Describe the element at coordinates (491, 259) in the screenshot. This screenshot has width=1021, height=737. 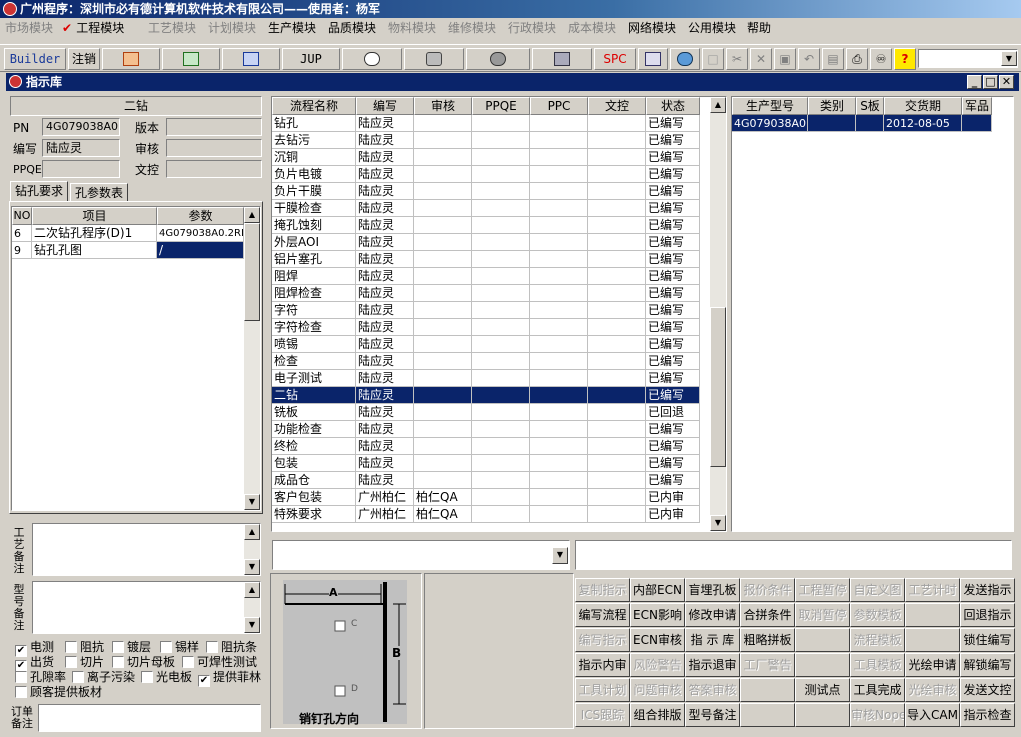
I see `table-row: 铝片塞孔 陆应灵 已编写` at that location.